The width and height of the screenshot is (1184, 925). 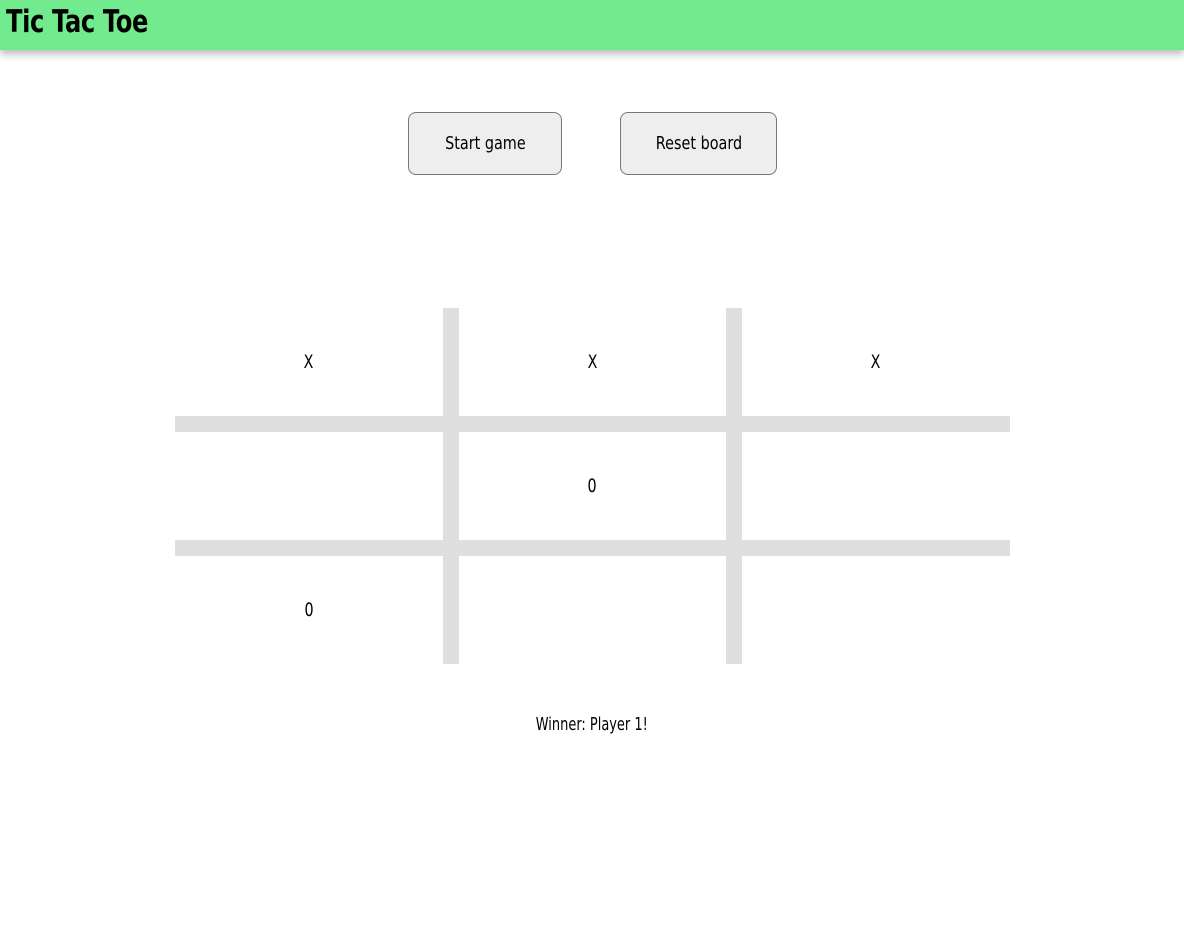 I want to click on start-game-label: Start game, so click(x=485, y=143).